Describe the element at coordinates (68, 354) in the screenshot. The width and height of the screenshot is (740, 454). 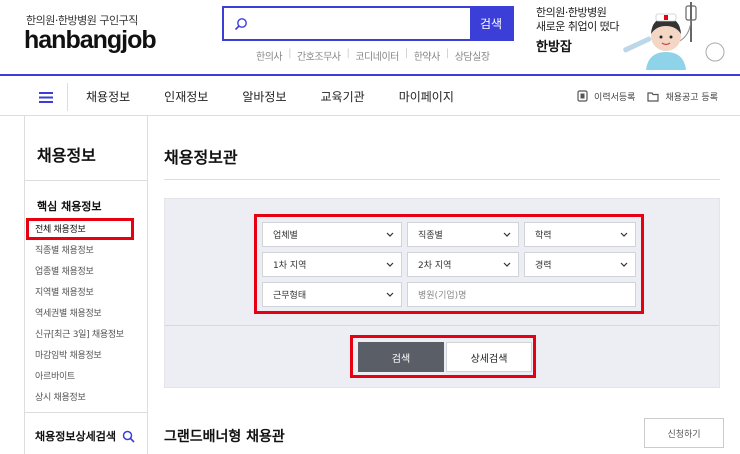
I see `sidebar-item-closing-soon: 마감임박 채용정보` at that location.